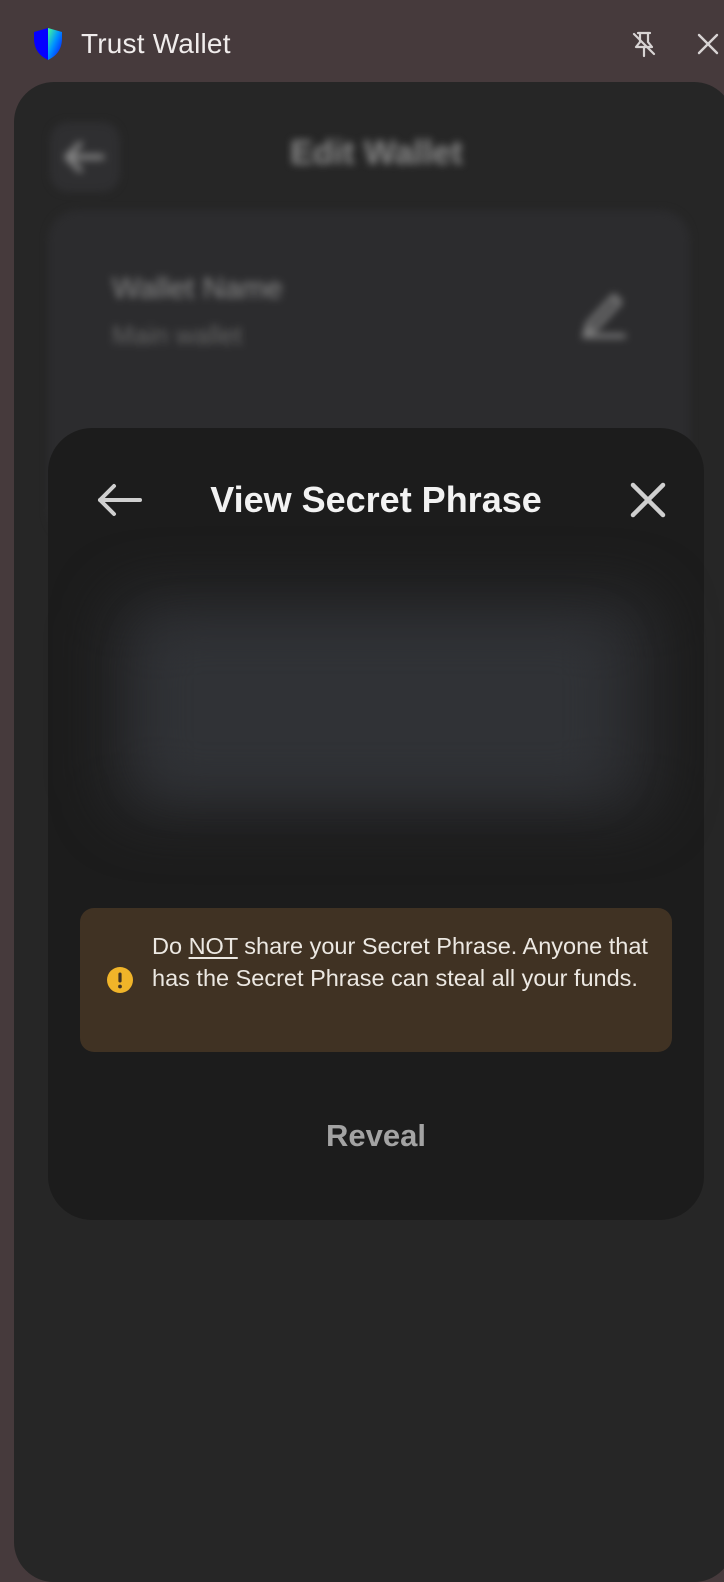  I want to click on unpin-icon, so click(644, 44).